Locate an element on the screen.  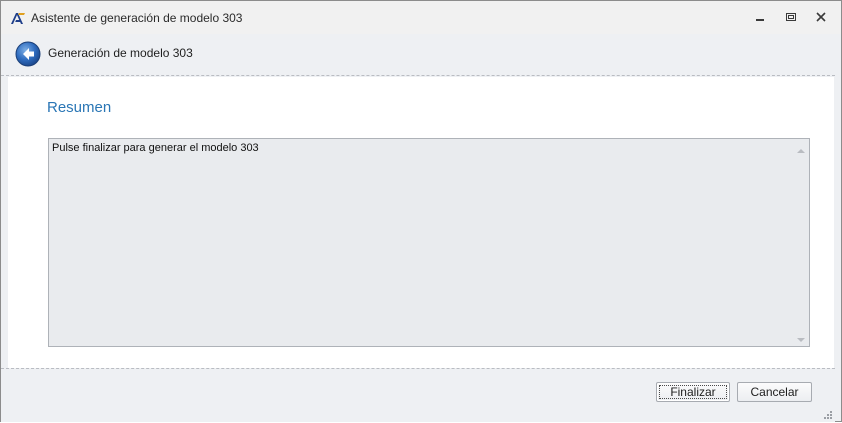
wizard-footer: Finalizar Cancelar is located at coordinates (418, 395).